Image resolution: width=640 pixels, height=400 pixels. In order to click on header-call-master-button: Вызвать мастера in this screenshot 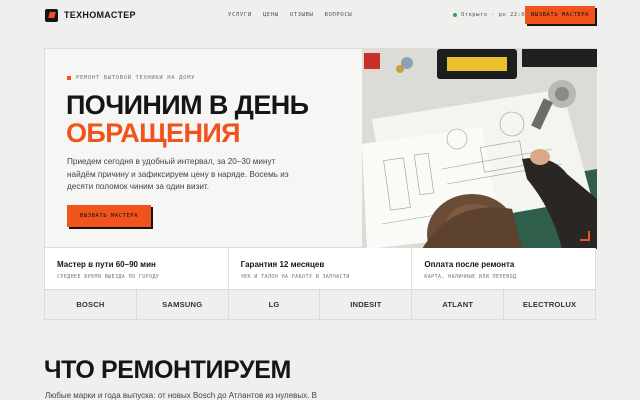, I will do `click(560, 15)`.